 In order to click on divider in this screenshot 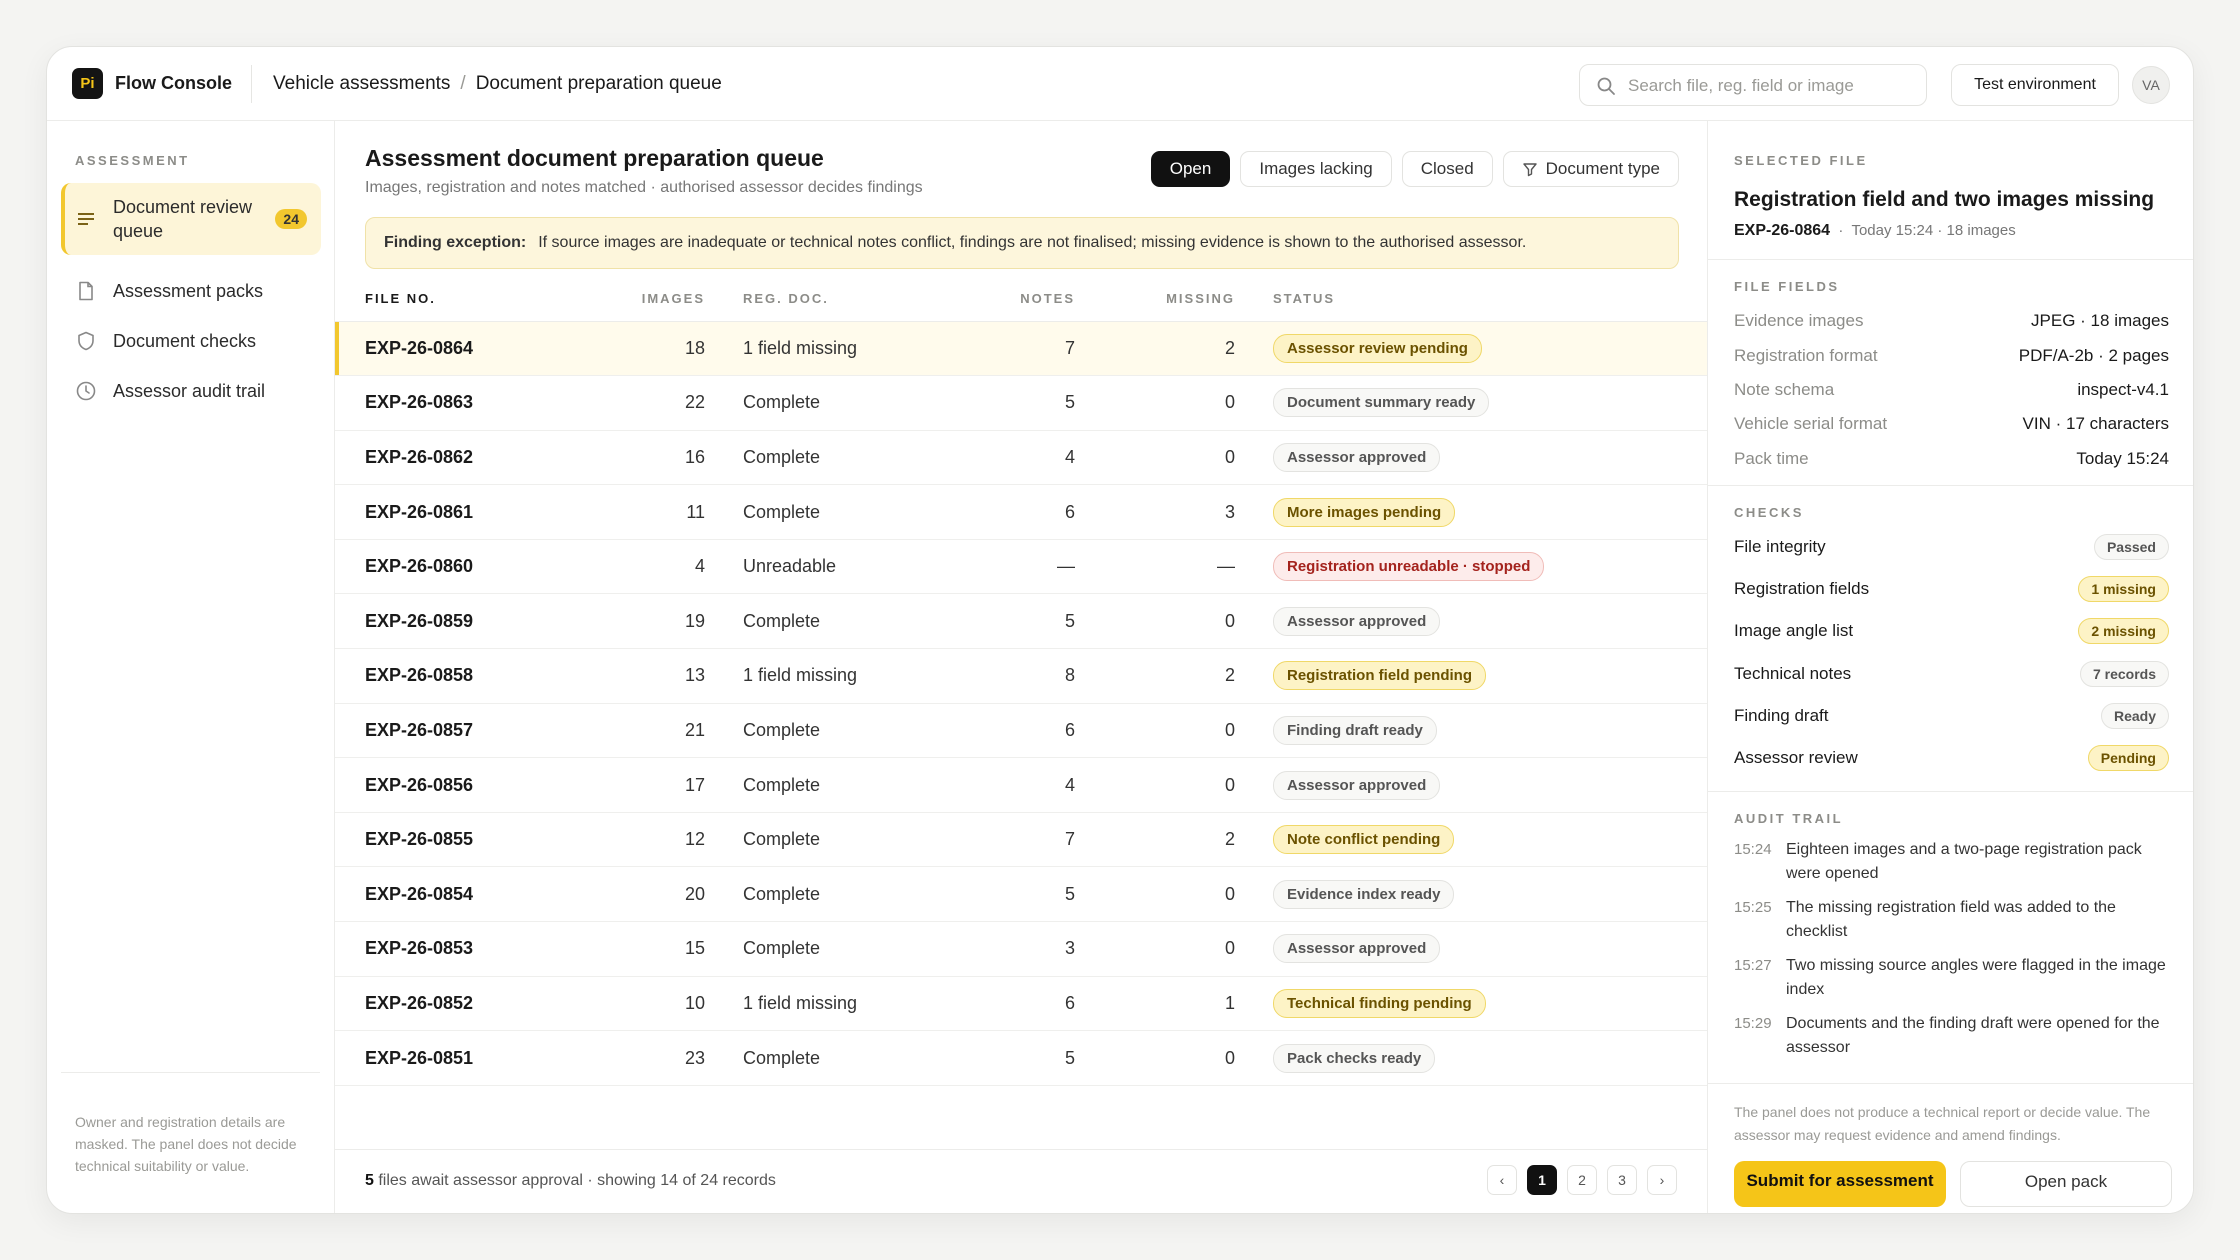, I will do `click(1950, 259)`.